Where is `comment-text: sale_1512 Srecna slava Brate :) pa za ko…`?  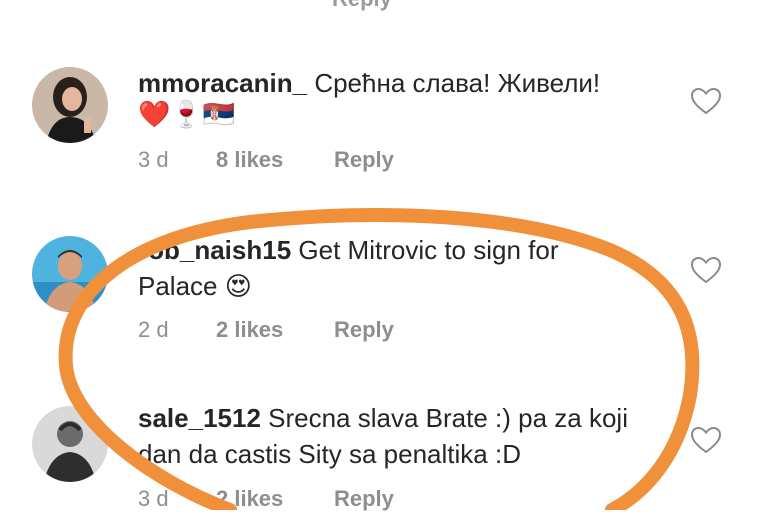 comment-text: sale_1512 Srecna slava Brate :) pa za ko… is located at coordinates (388, 436).